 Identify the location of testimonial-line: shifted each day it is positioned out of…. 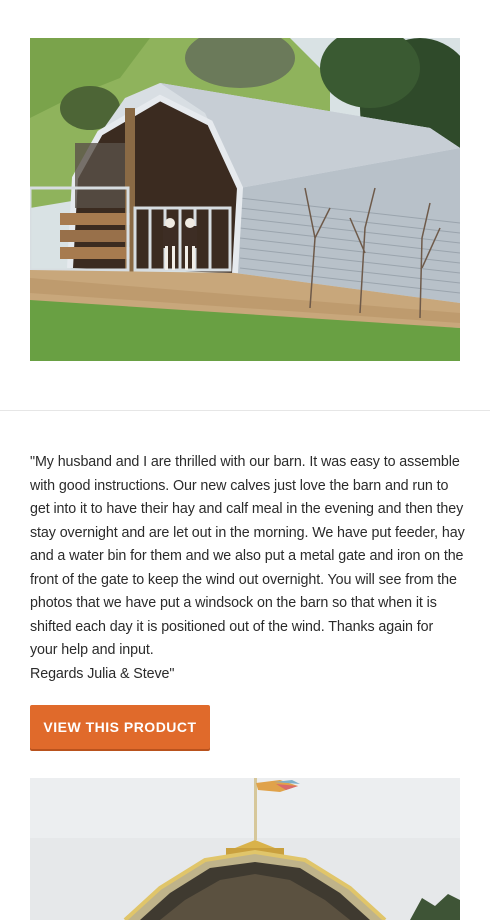
(232, 626).